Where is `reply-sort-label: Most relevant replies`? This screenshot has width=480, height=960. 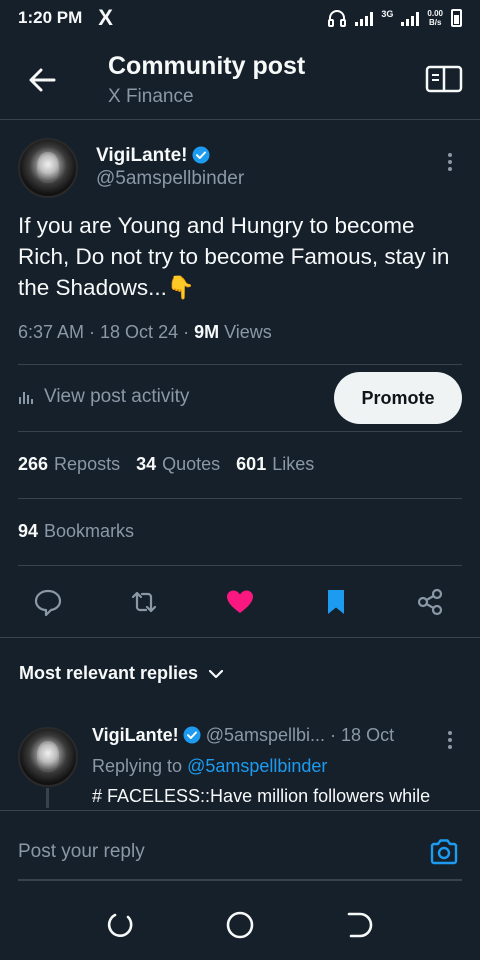 reply-sort-label: Most relevant replies is located at coordinates (109, 673).